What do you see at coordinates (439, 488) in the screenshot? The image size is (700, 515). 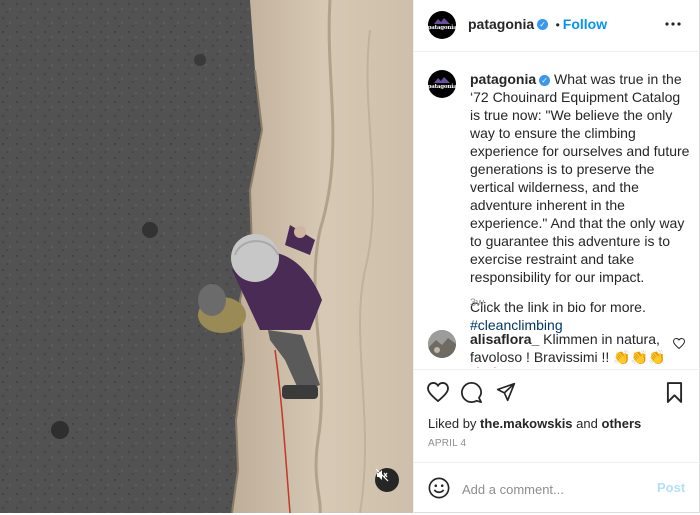 I see `emoji-smiley-icon` at bounding box center [439, 488].